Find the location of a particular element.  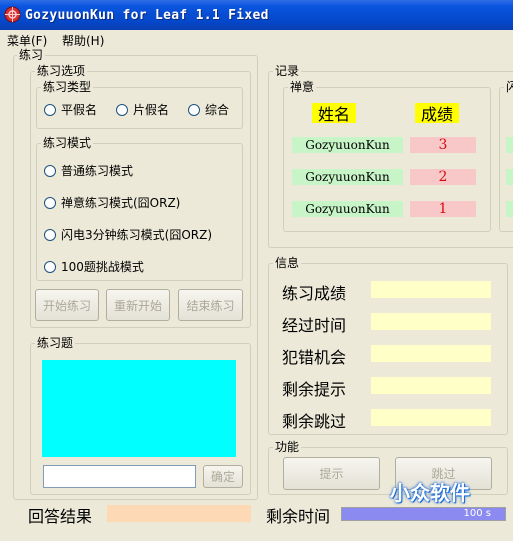

radio-hiragana: 平假名 is located at coordinates (70, 109).